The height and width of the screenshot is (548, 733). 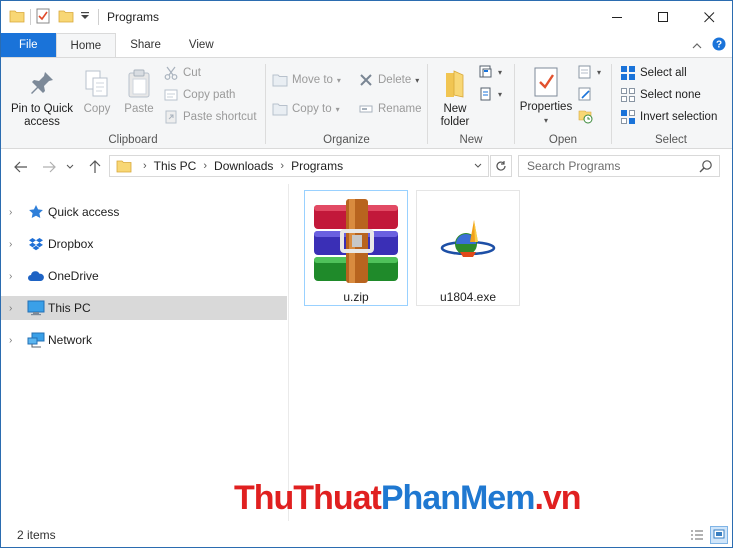 What do you see at coordinates (709, 45) in the screenshot?
I see `ribbon-controls: ?` at bounding box center [709, 45].